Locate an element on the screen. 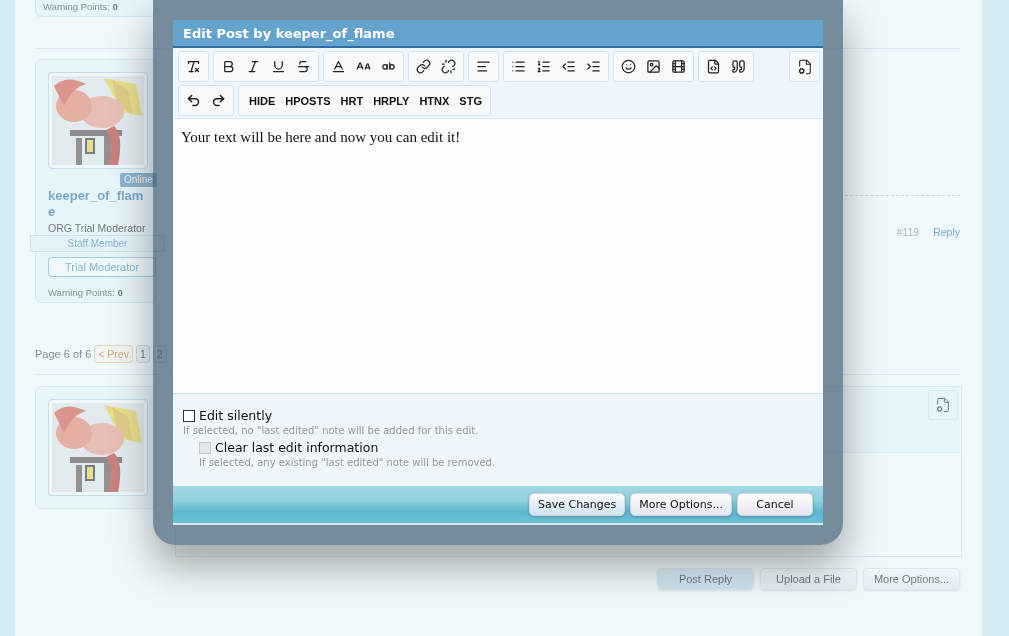 The width and height of the screenshot is (1009, 636). bbcode-button: HPOSTS is located at coordinates (308, 100).